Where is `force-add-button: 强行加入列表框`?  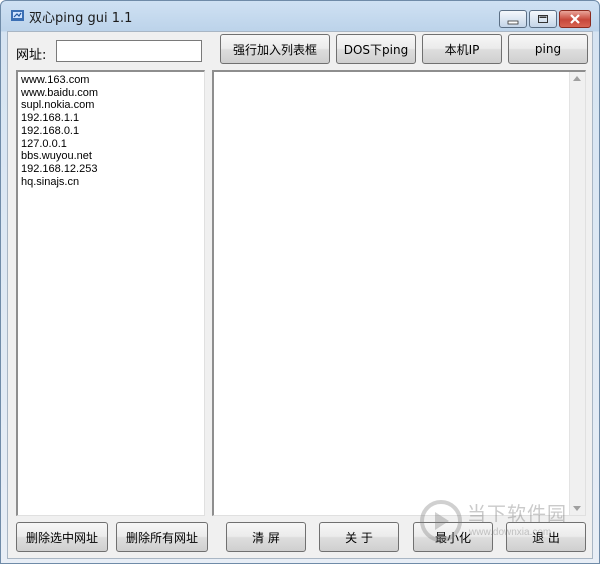 force-add-button: 强行加入列表框 is located at coordinates (275, 49).